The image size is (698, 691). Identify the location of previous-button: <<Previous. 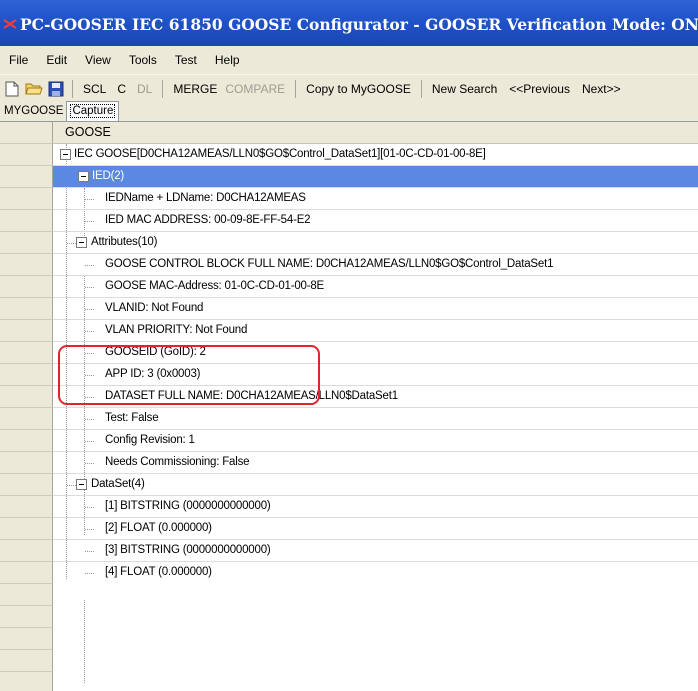
(537, 89).